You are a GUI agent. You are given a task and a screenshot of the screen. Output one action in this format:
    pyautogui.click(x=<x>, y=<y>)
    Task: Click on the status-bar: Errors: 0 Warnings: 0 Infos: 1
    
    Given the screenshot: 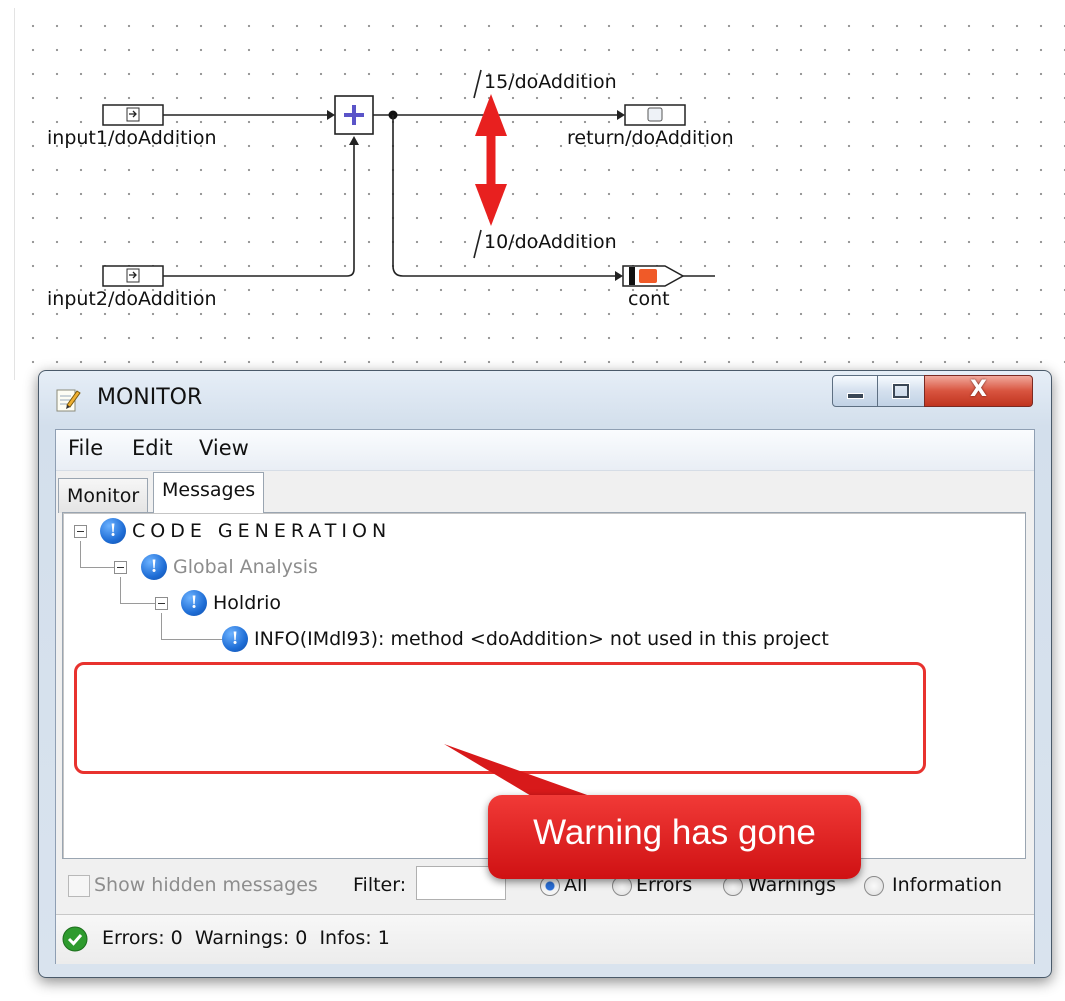 What is the action you would take?
    pyautogui.click(x=545, y=939)
    